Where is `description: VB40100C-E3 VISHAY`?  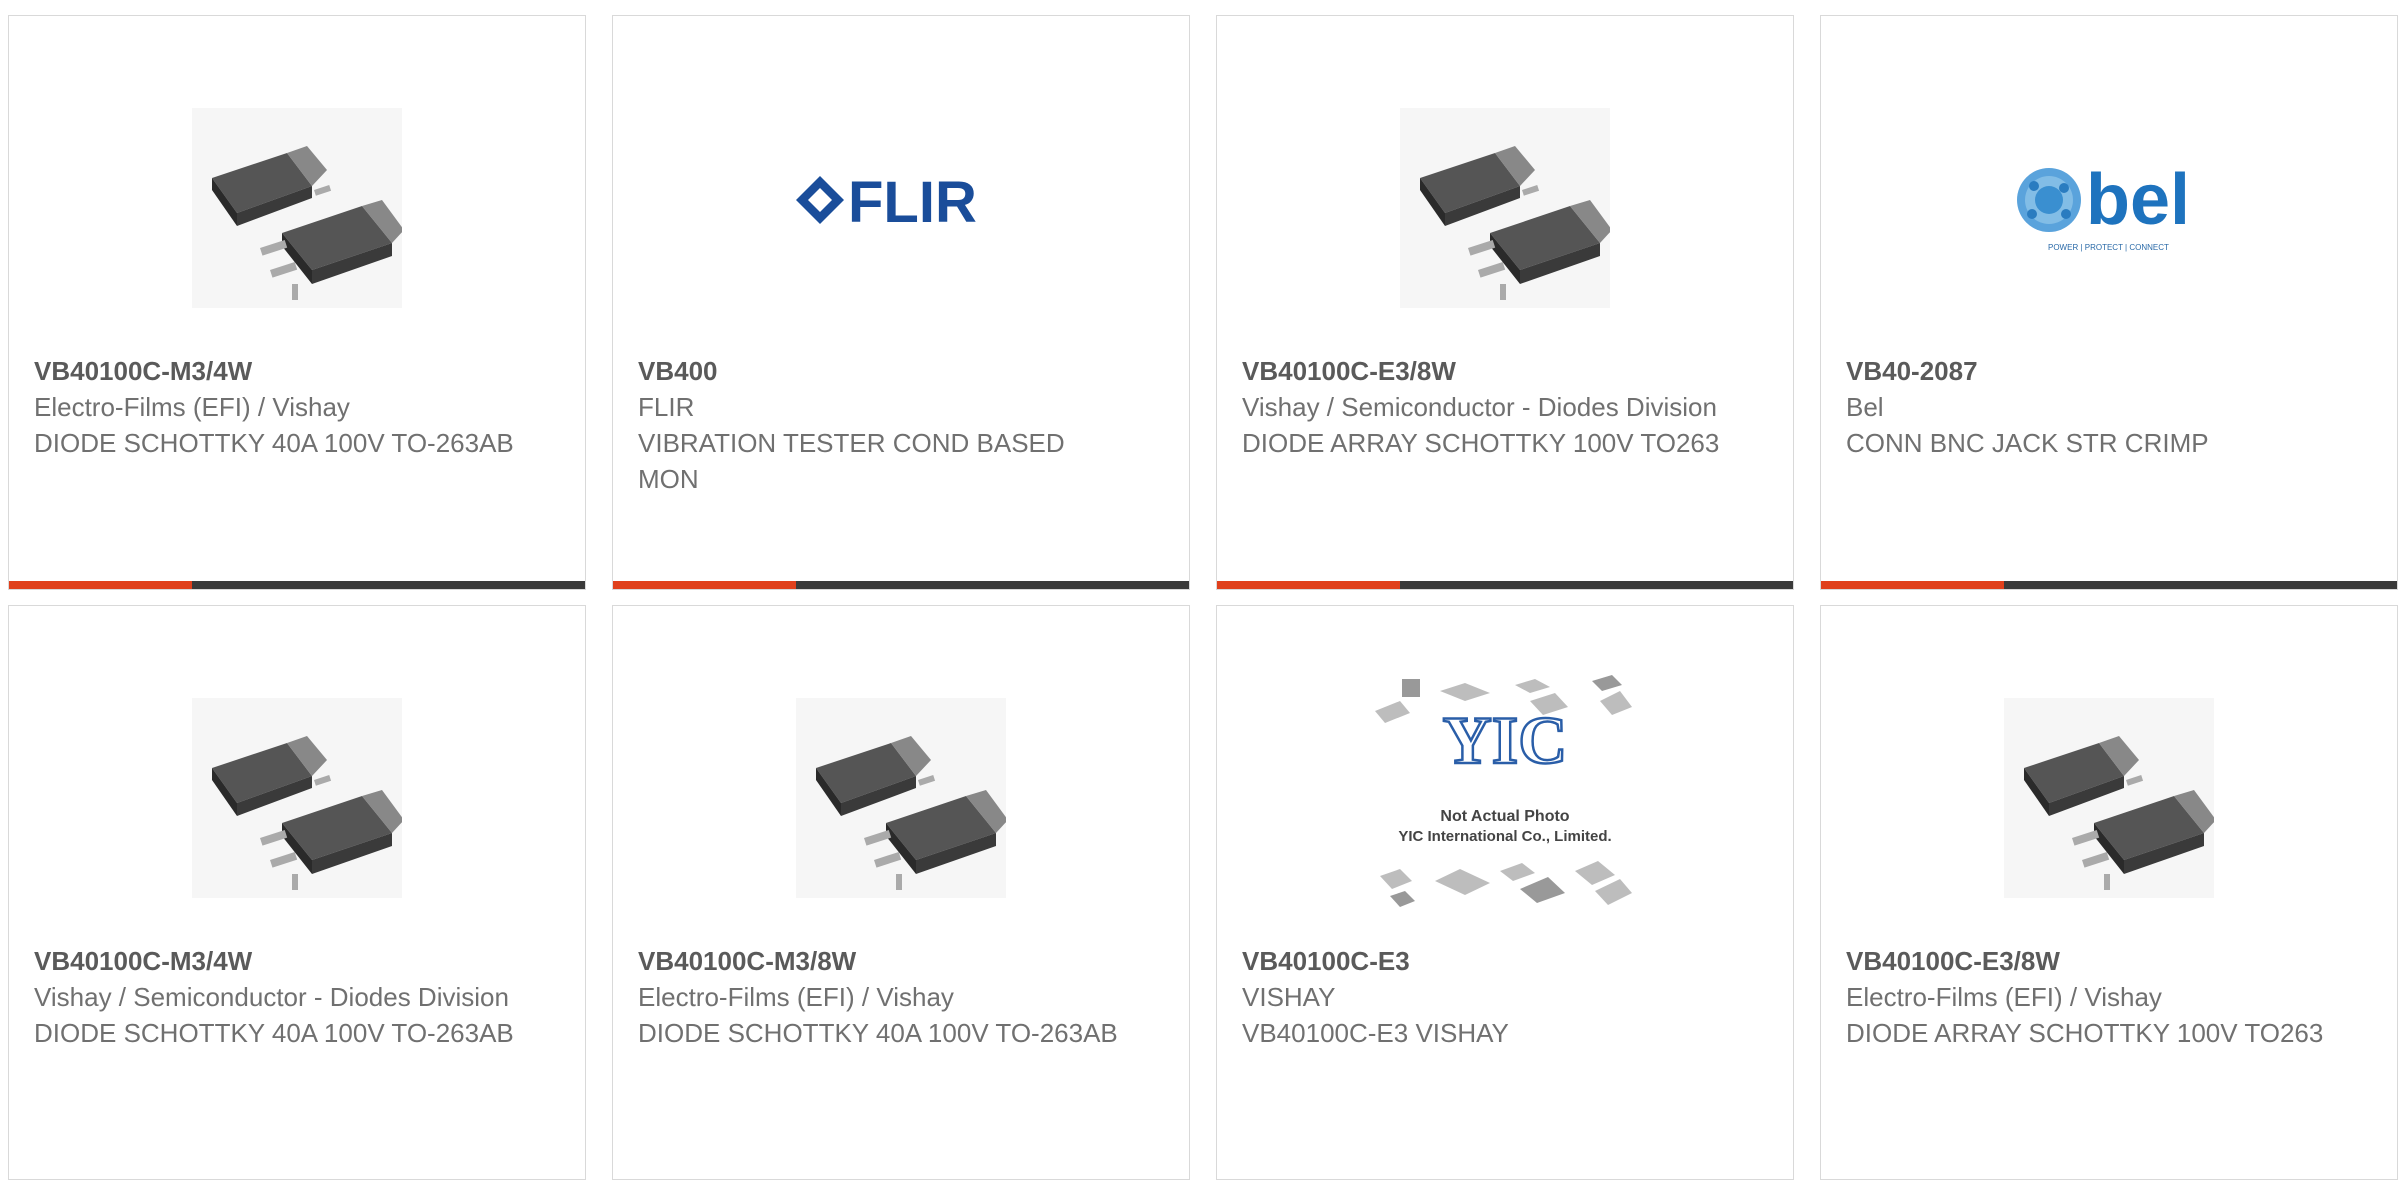 description: VB40100C-E3 VISHAY is located at coordinates (1375, 1033).